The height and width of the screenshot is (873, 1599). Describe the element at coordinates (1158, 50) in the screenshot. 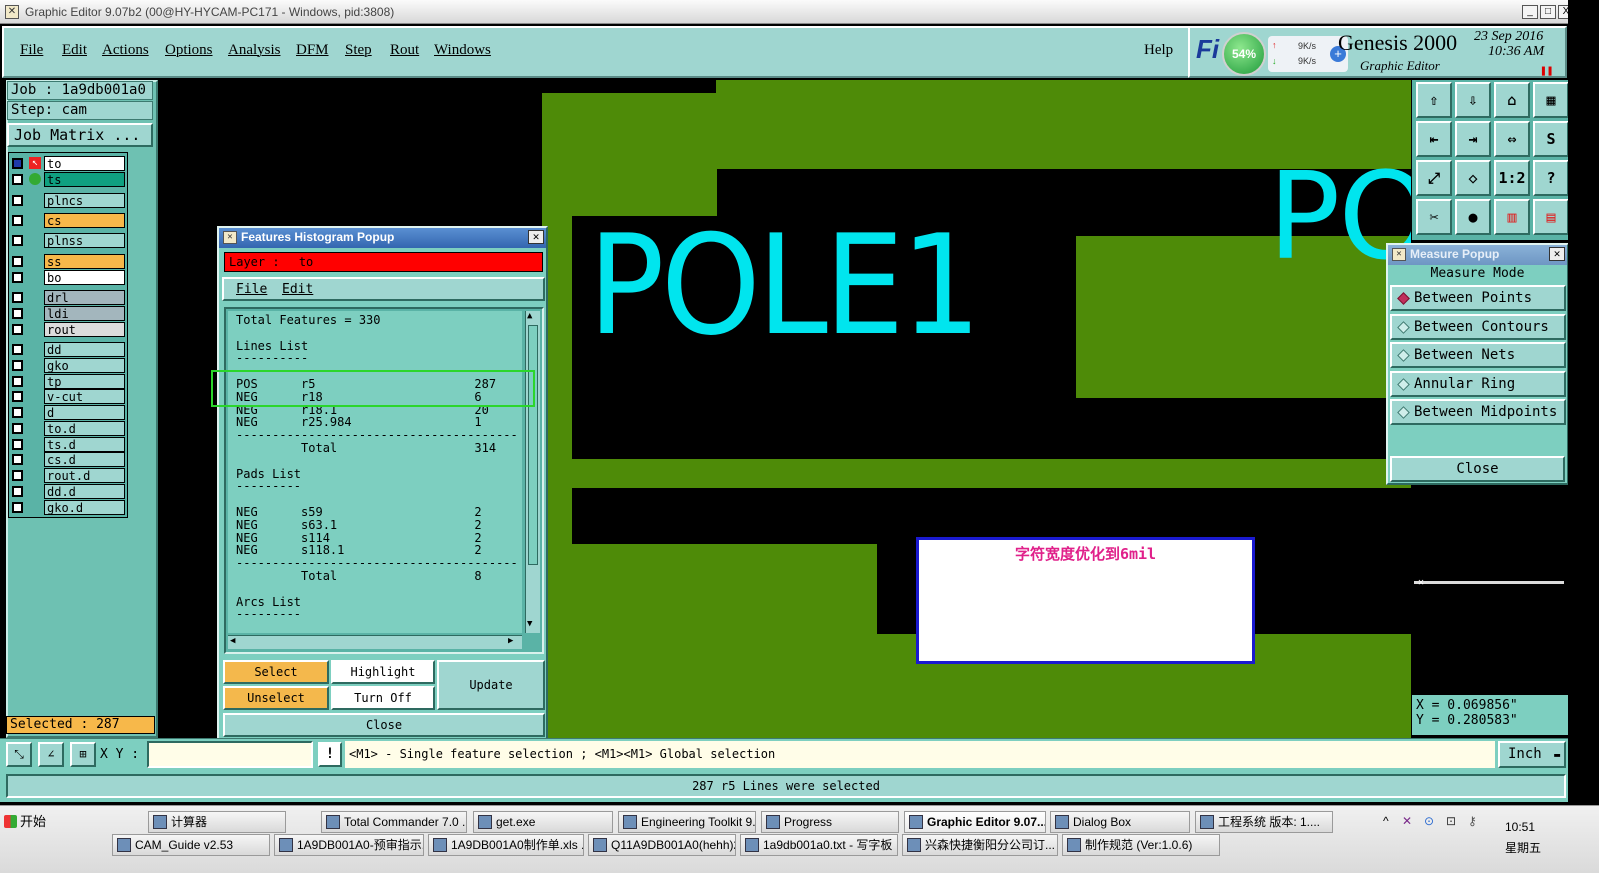

I see `menu-help: Help` at that location.